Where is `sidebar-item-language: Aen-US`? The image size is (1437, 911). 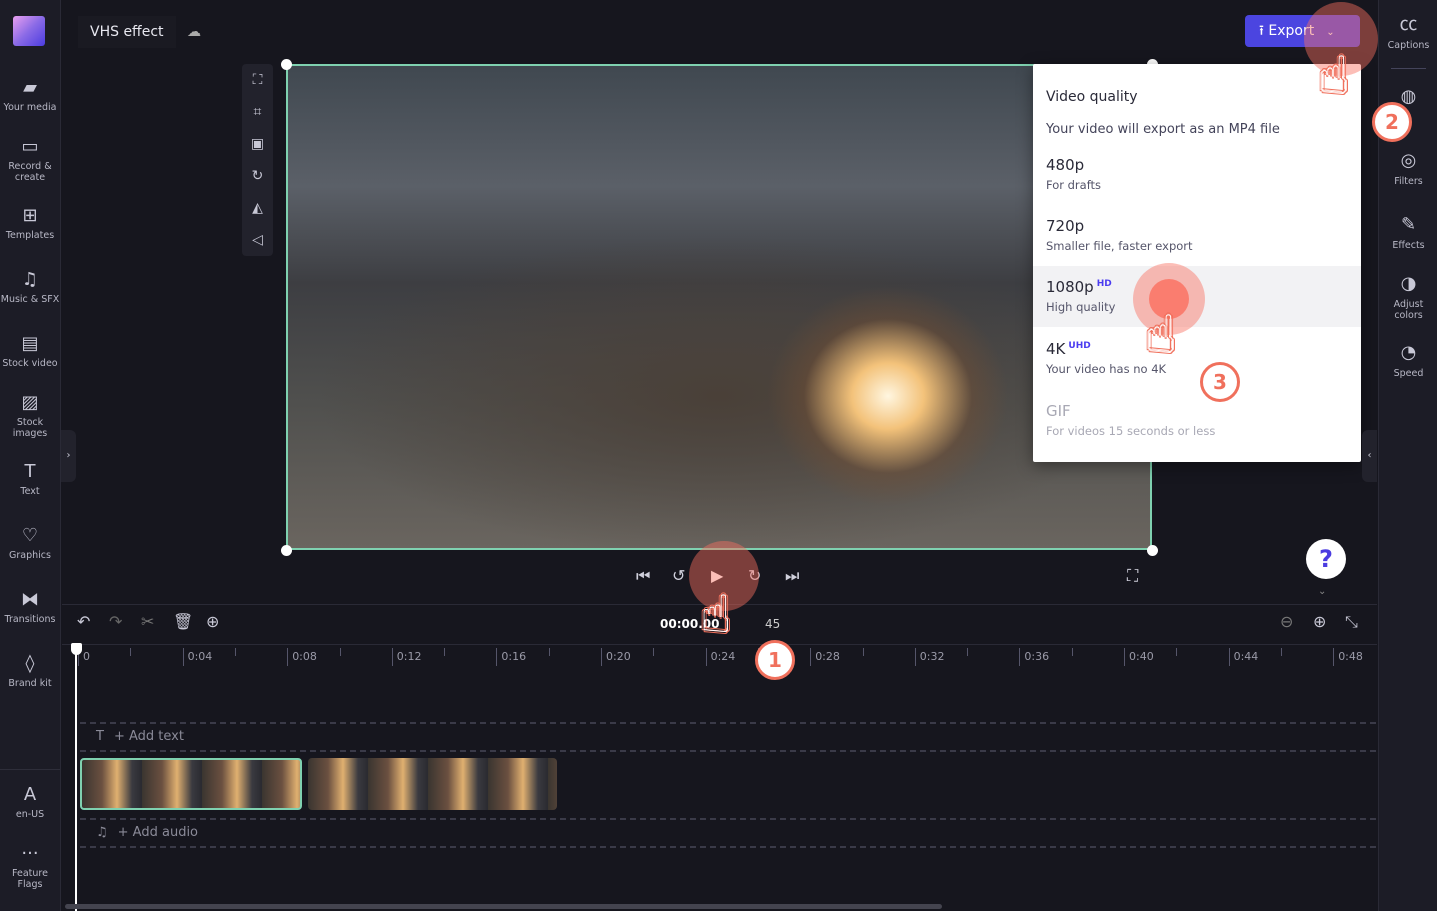
sidebar-item-language: Aen-US is located at coordinates (30, 803).